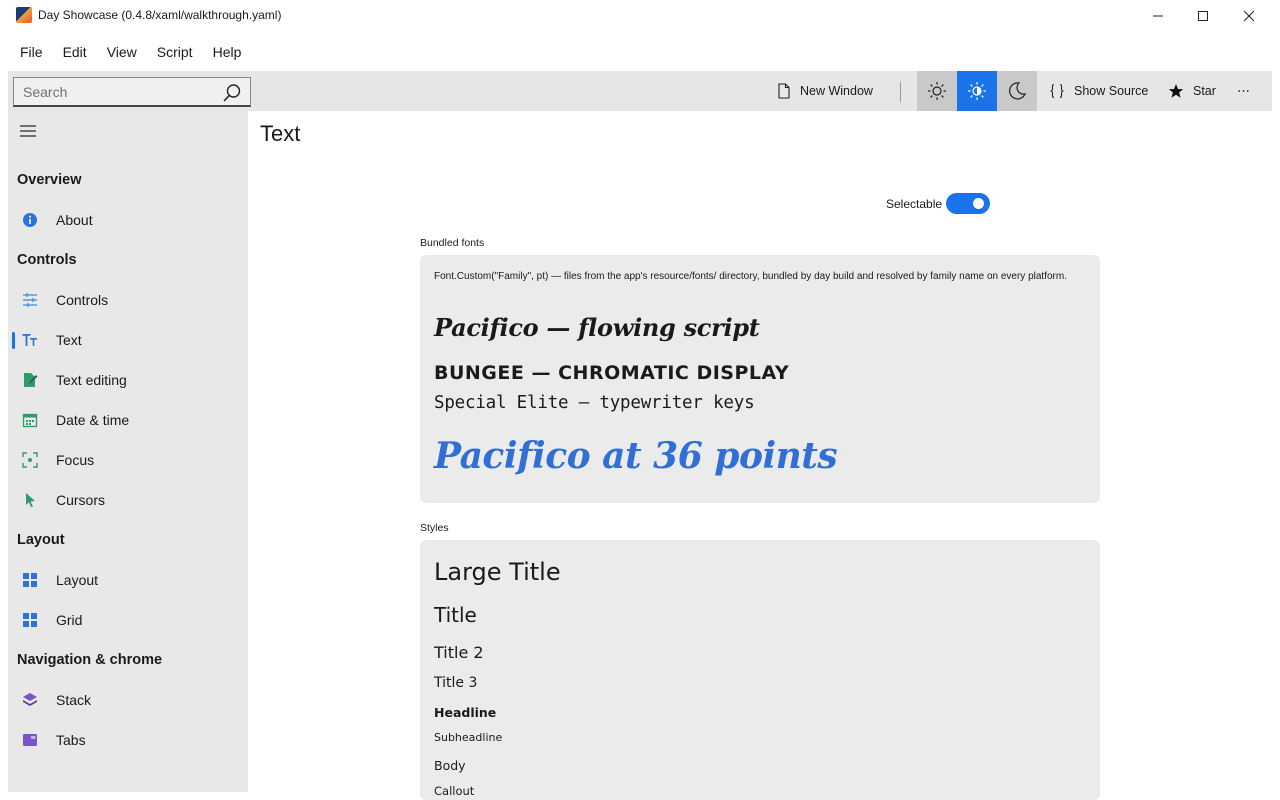  Describe the element at coordinates (452, 243) in the screenshot. I see `bundled-fonts-label: Bundled fonts` at that location.